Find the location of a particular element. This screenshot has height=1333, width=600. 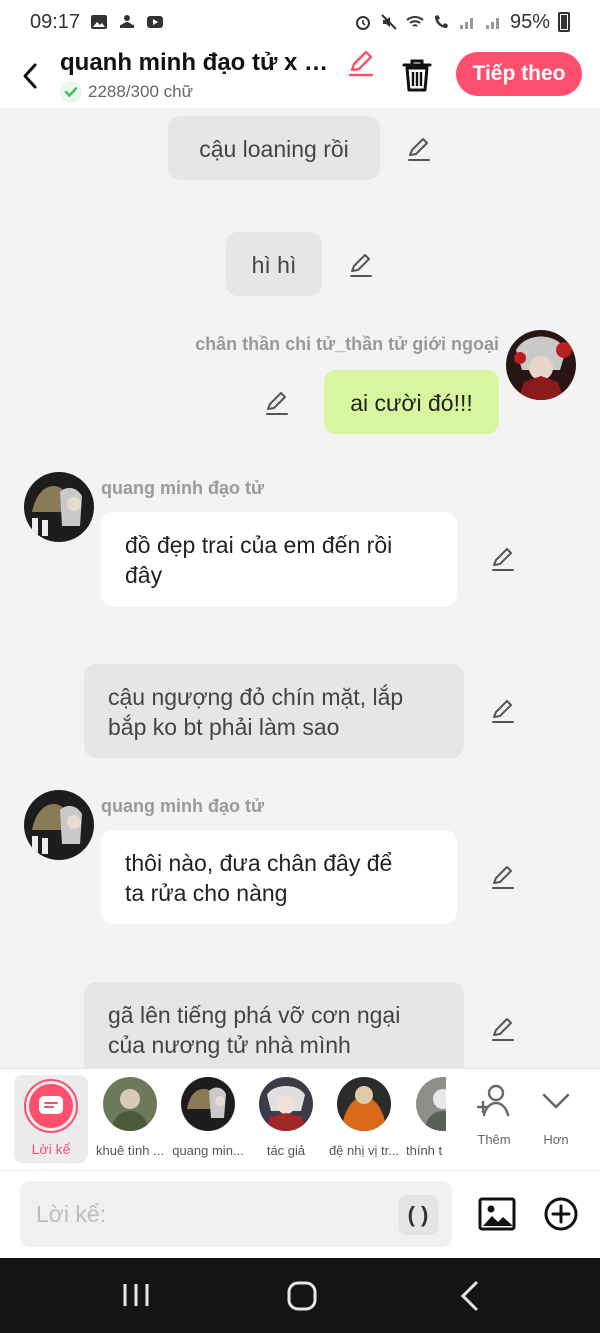

chevron-down-icon is located at coordinates (556, 1101).